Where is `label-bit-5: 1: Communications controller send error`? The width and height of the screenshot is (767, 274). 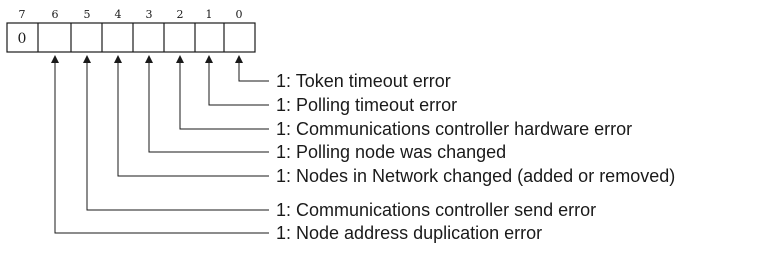
label-bit-5: 1: Communications controller send error is located at coordinates (436, 210).